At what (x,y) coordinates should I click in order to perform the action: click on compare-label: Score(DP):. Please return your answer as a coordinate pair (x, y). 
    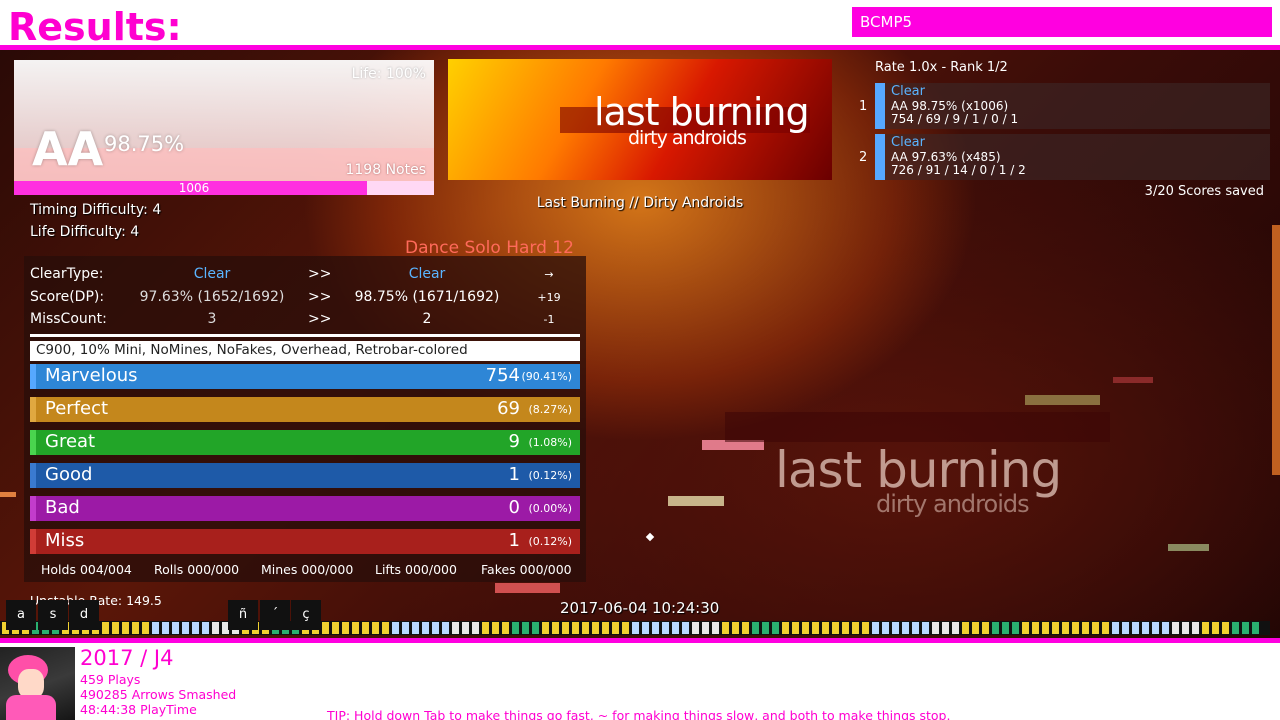
    Looking at the image, I should click on (67, 297).